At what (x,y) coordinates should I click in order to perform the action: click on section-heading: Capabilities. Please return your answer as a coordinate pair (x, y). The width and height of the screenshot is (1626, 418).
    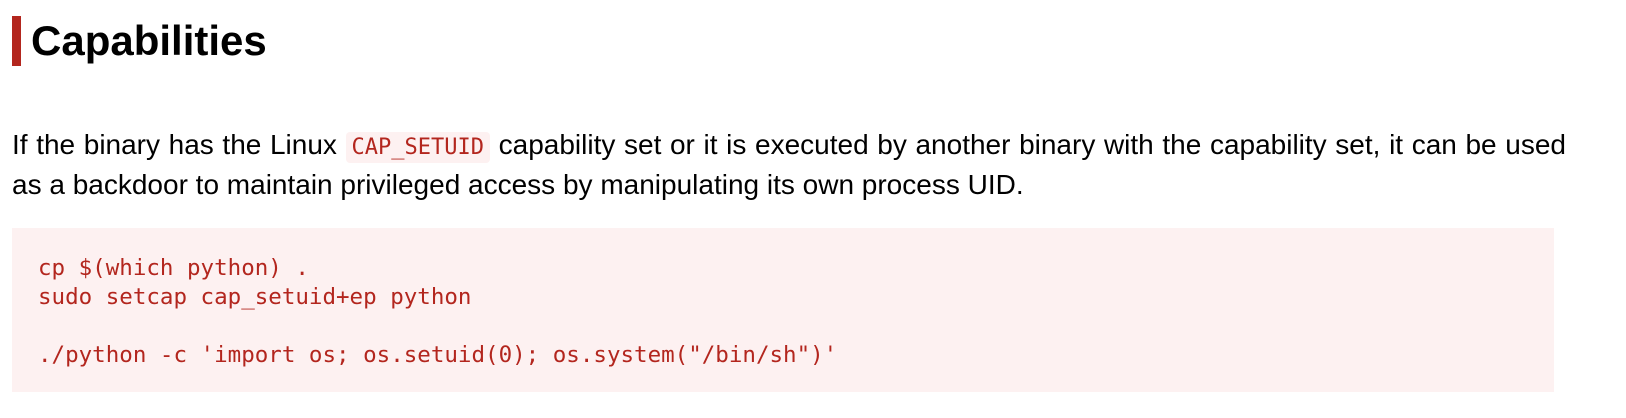
    Looking at the image, I should click on (139, 41).